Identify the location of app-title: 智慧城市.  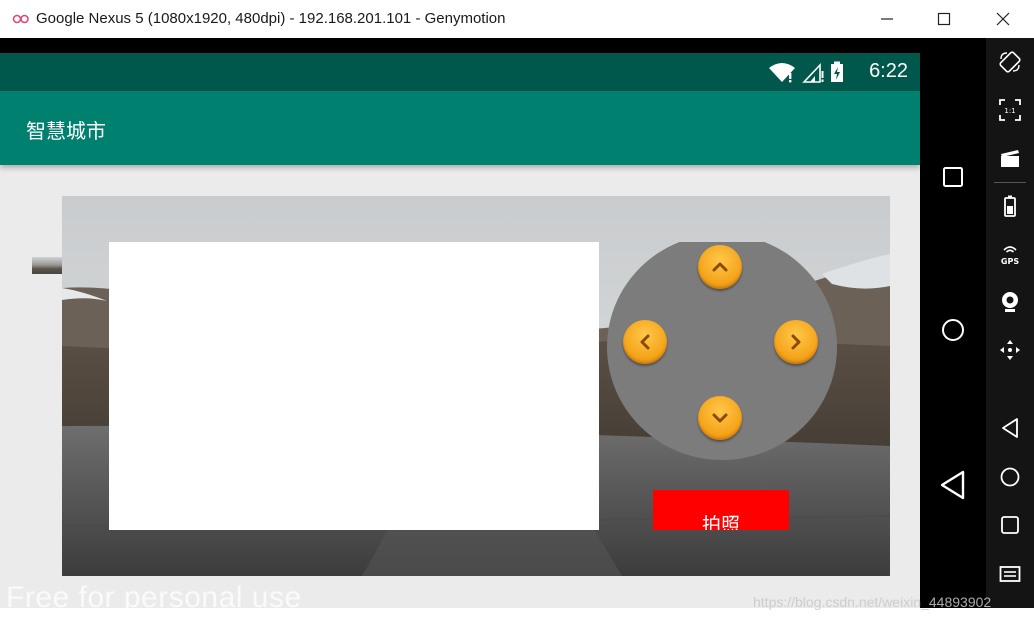
(66, 131).